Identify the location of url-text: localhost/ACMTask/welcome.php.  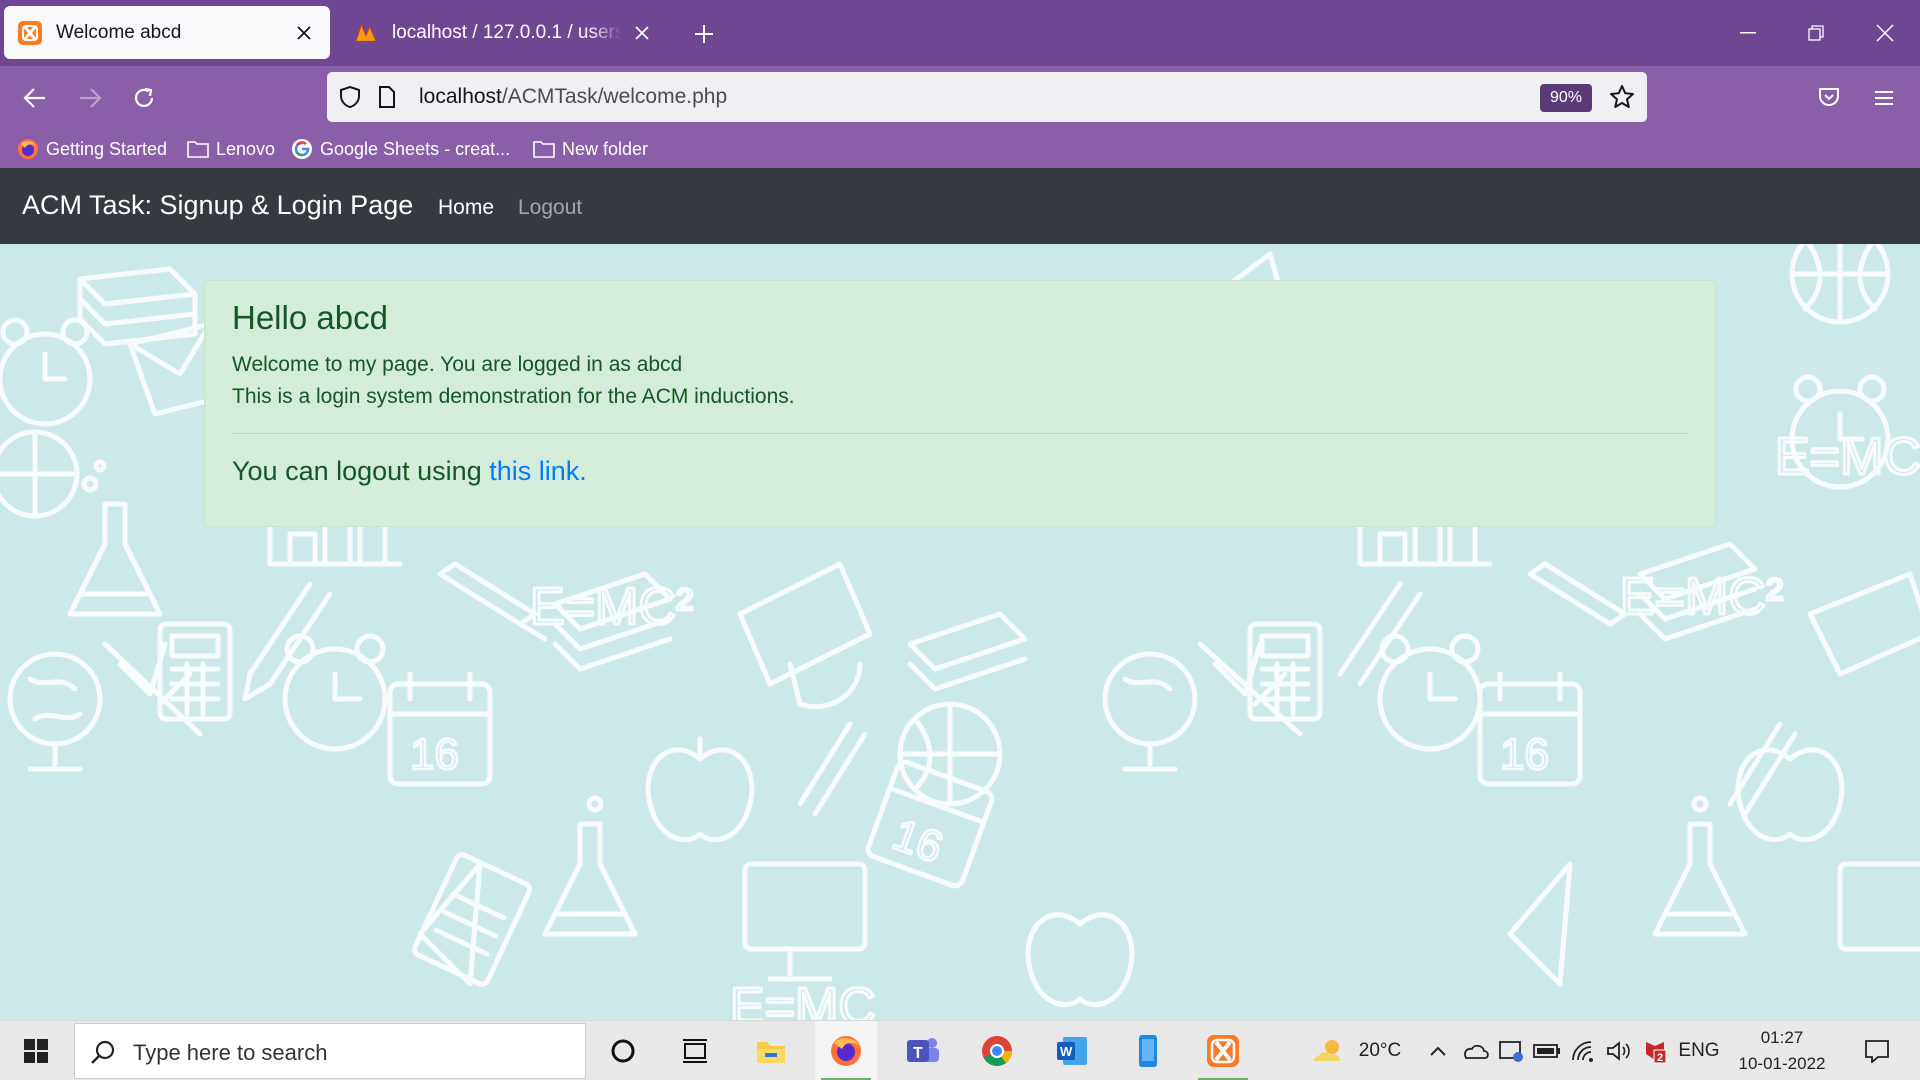
(573, 97).